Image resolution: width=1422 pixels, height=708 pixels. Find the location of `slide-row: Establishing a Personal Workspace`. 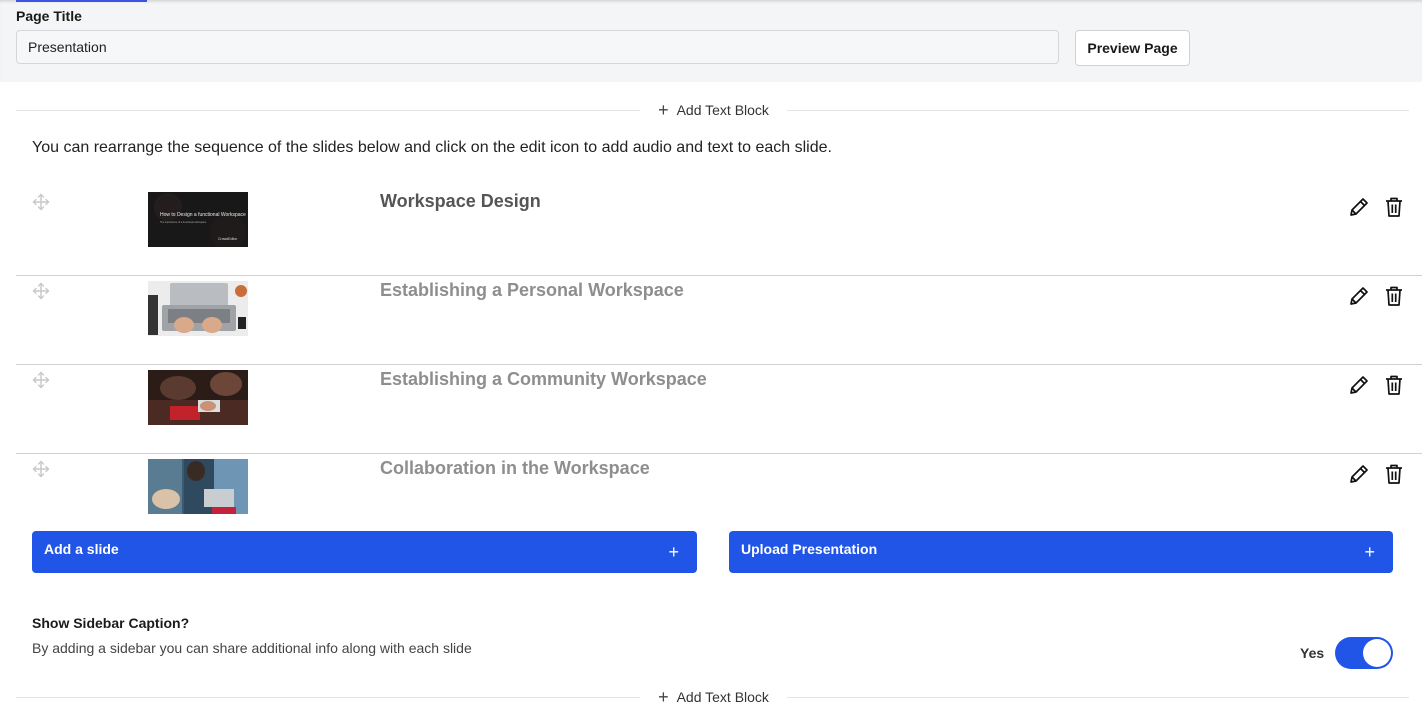

slide-row: Establishing a Personal Workspace is located at coordinates (719, 321).